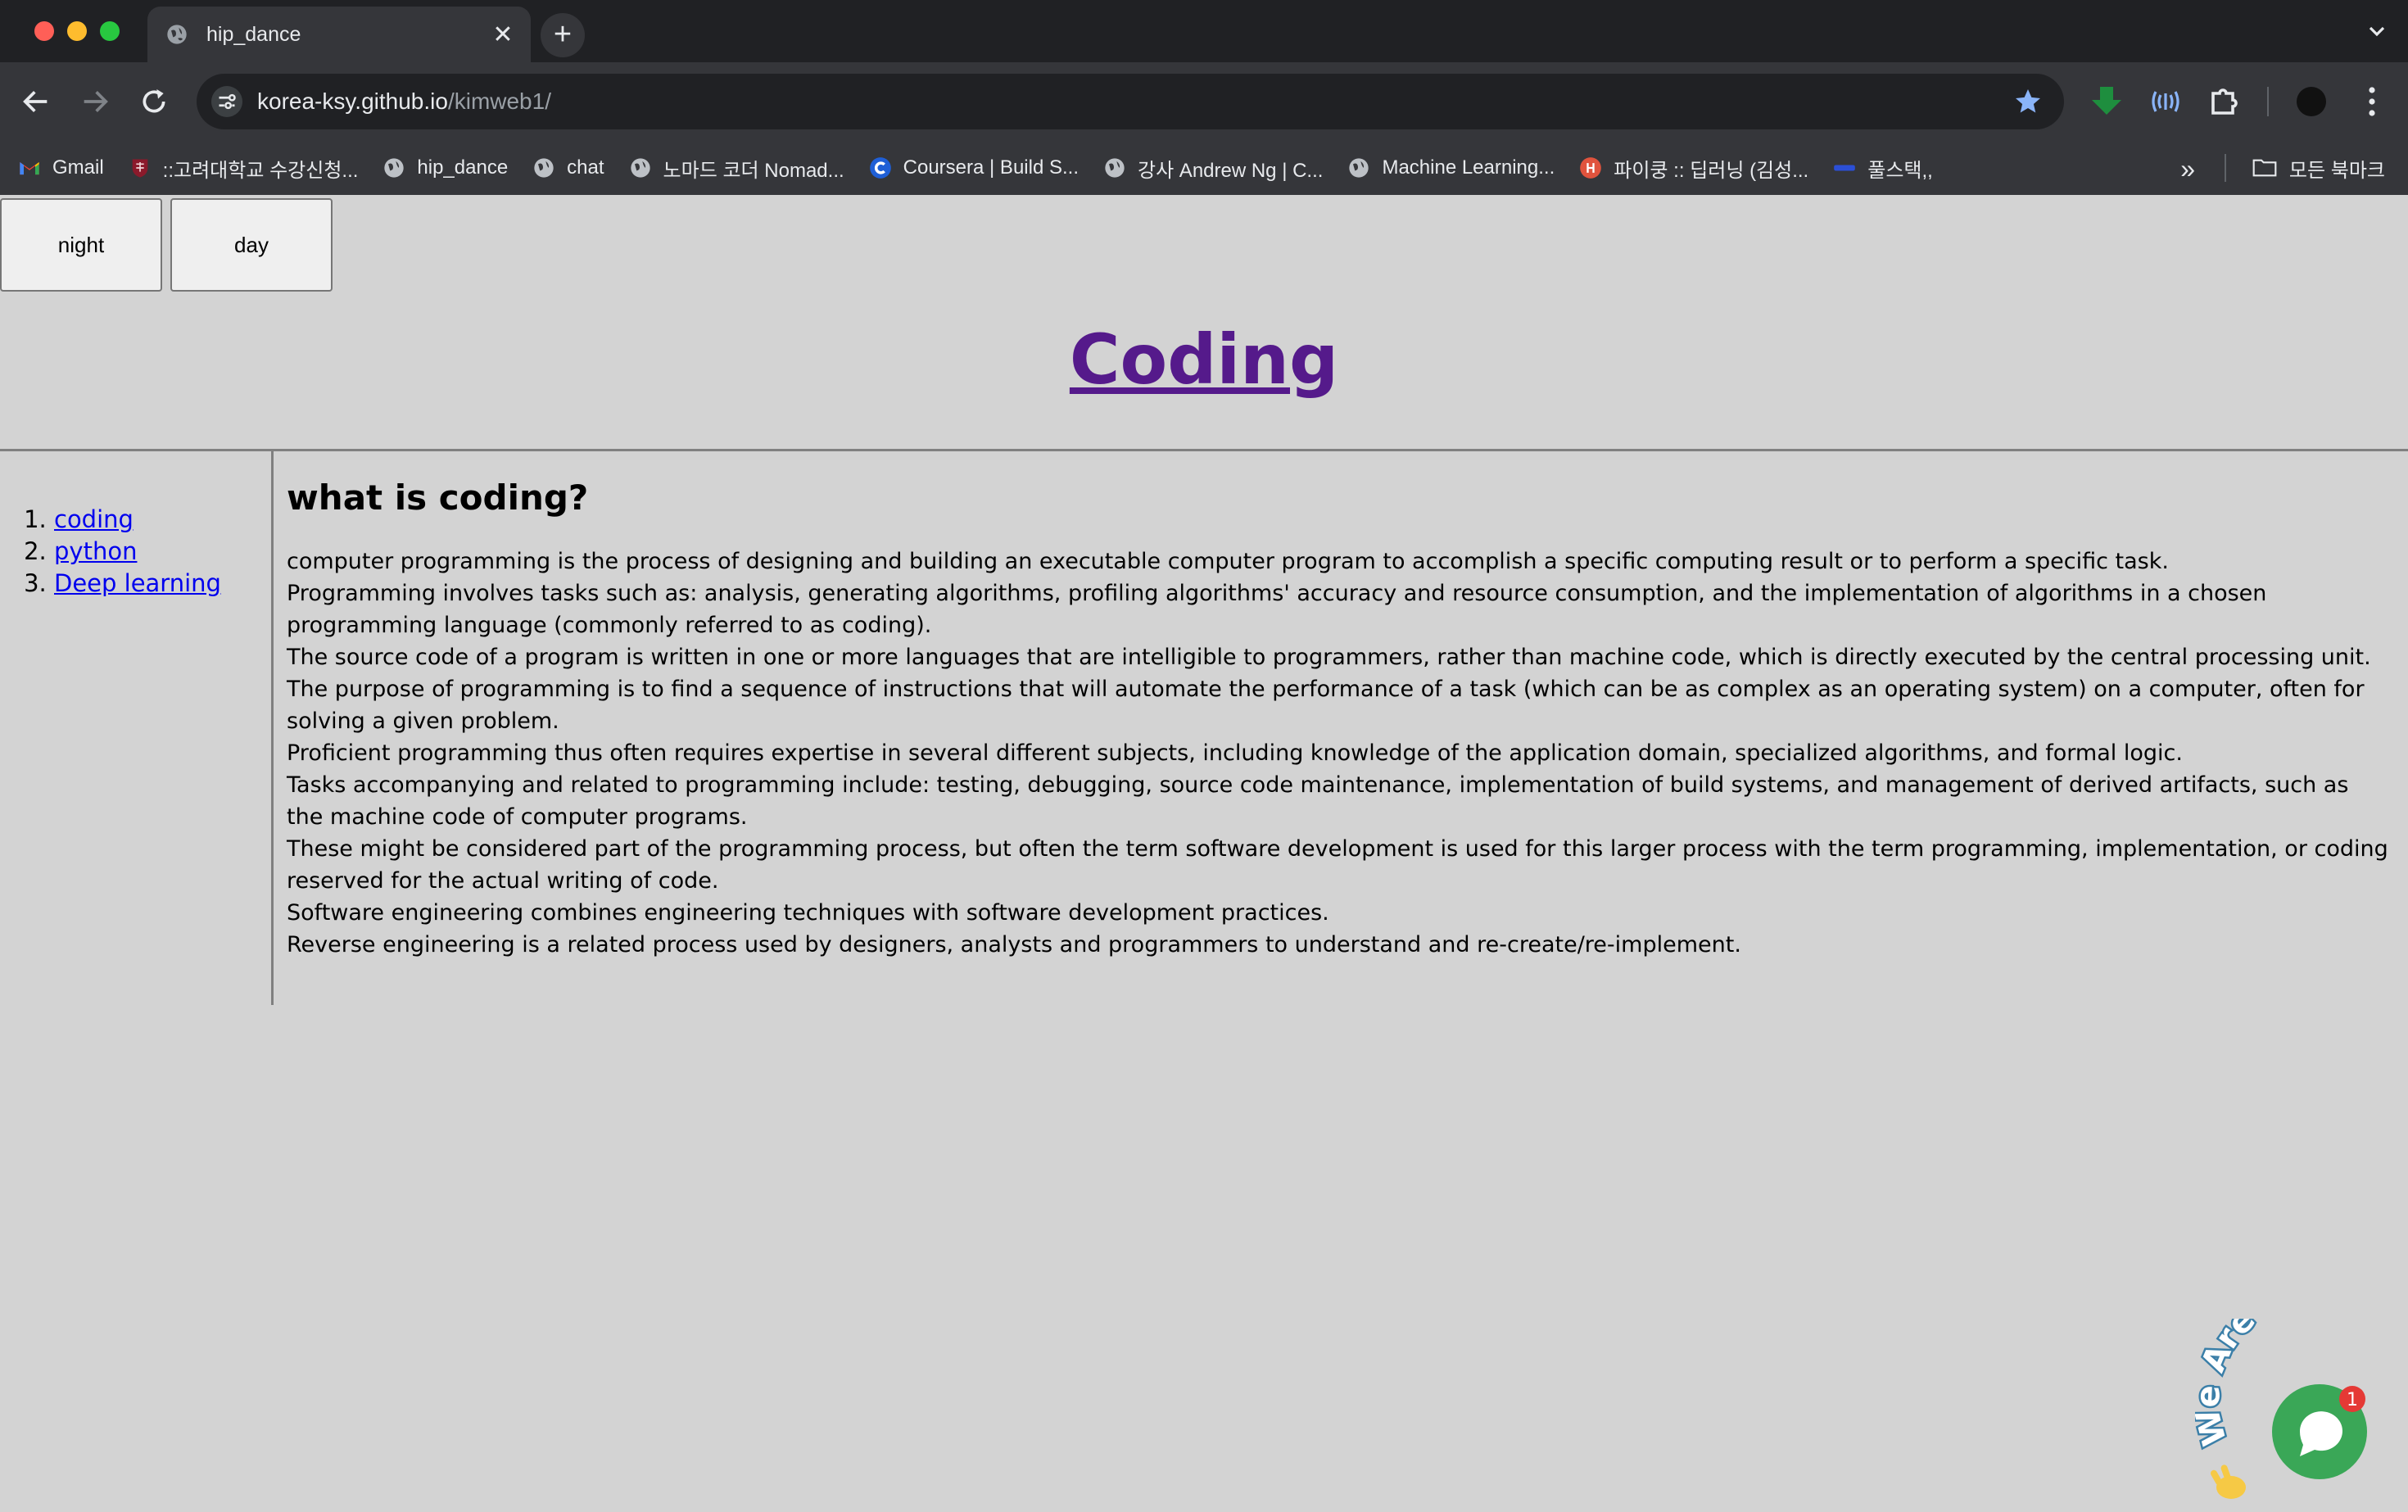 This screenshot has width=2408, height=1512. I want to click on nav-link-coding: coding, so click(94, 519).